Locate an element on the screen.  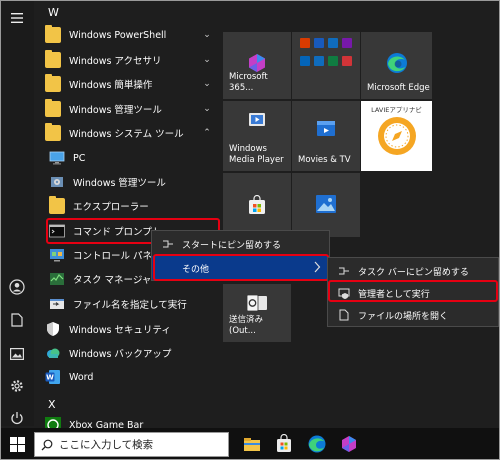
app-windows-system-tools: Windows システム ツール ⌃ is located at coordinates (125, 133).